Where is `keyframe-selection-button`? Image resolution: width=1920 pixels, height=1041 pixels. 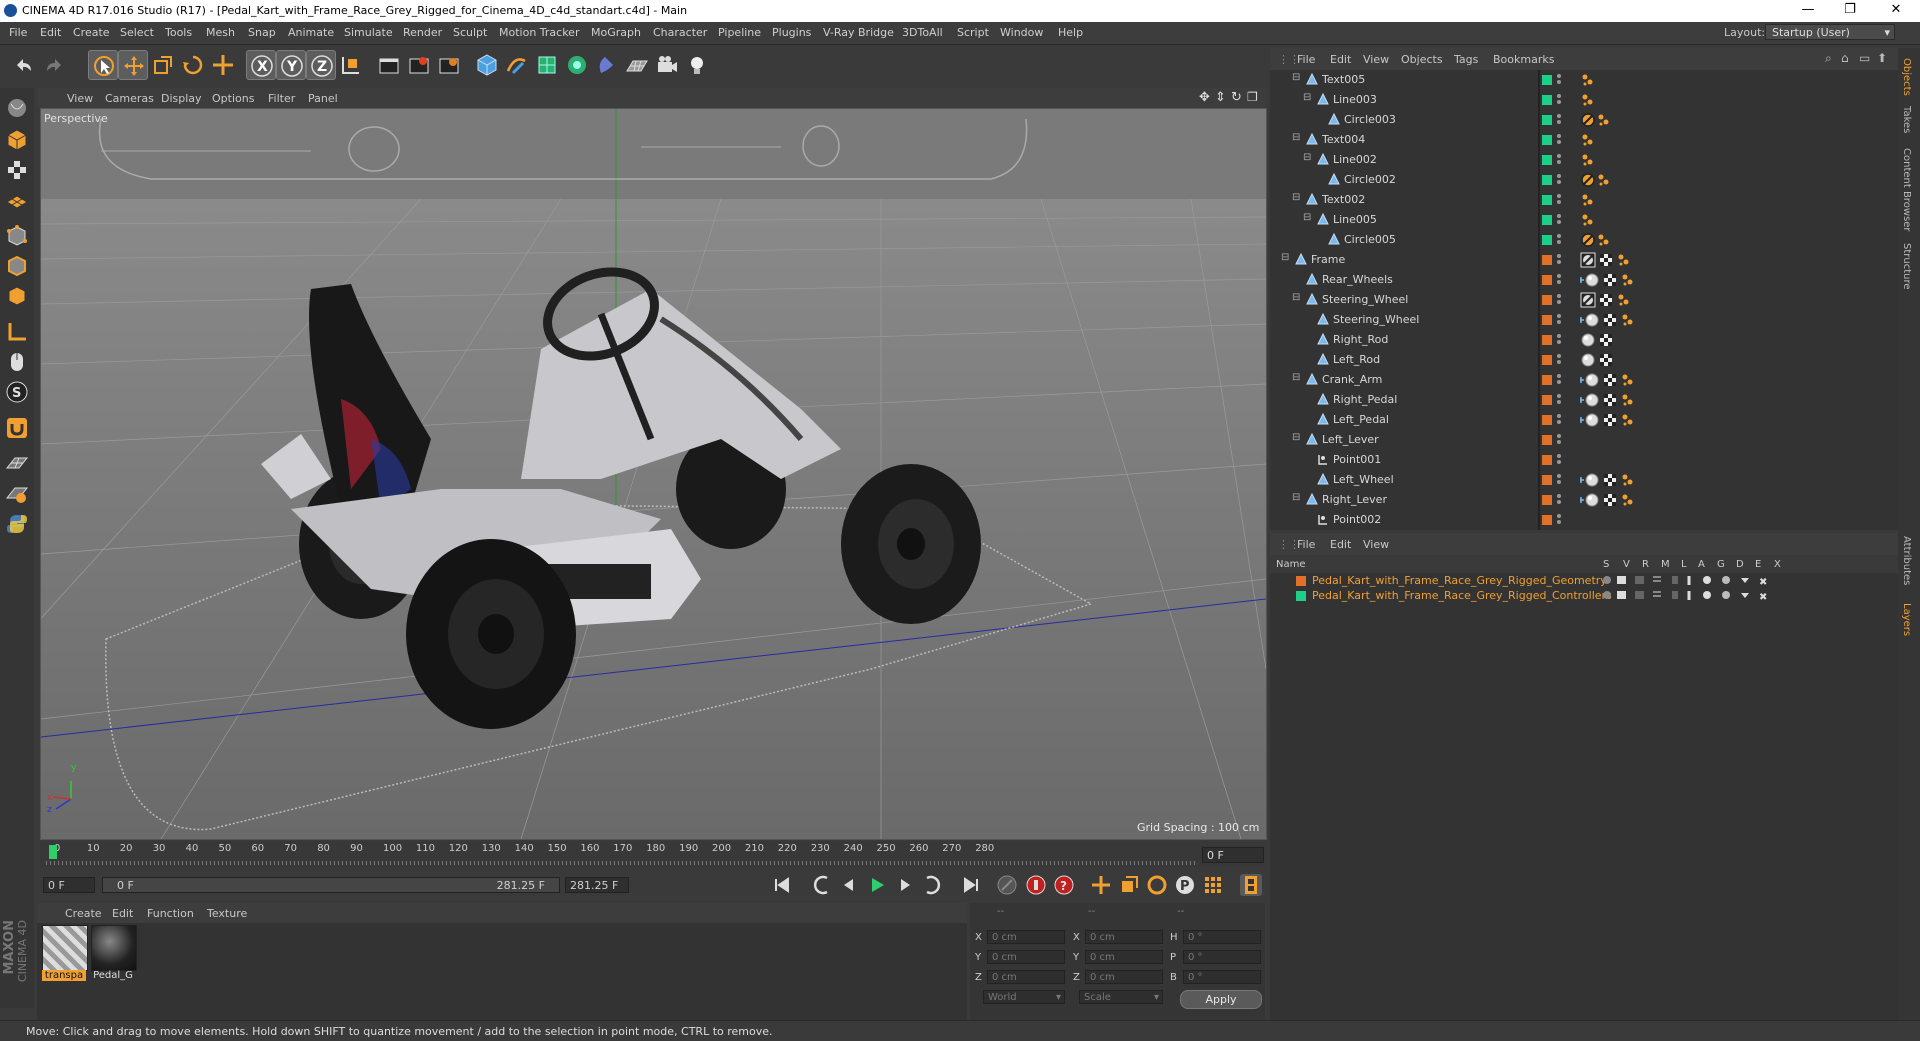
keyframe-selection-button is located at coordinates (1007, 885).